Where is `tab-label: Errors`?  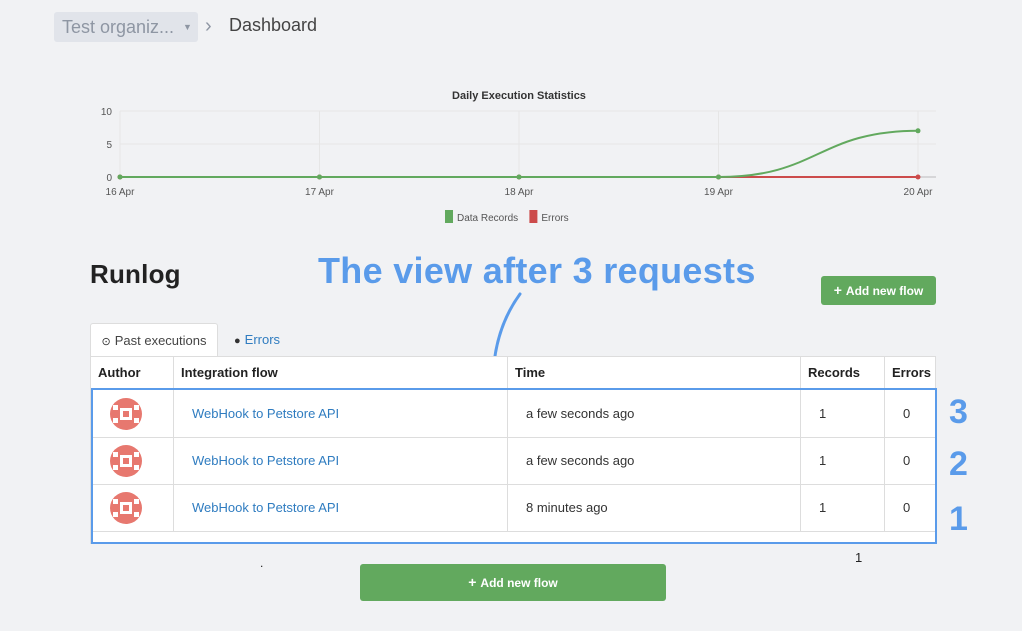
tab-label: Errors is located at coordinates (262, 339).